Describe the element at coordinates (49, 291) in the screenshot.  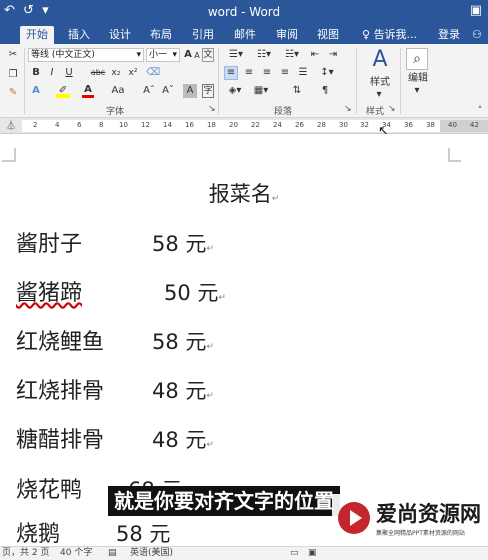
I see `dish-name: 酱猪蹄` at that location.